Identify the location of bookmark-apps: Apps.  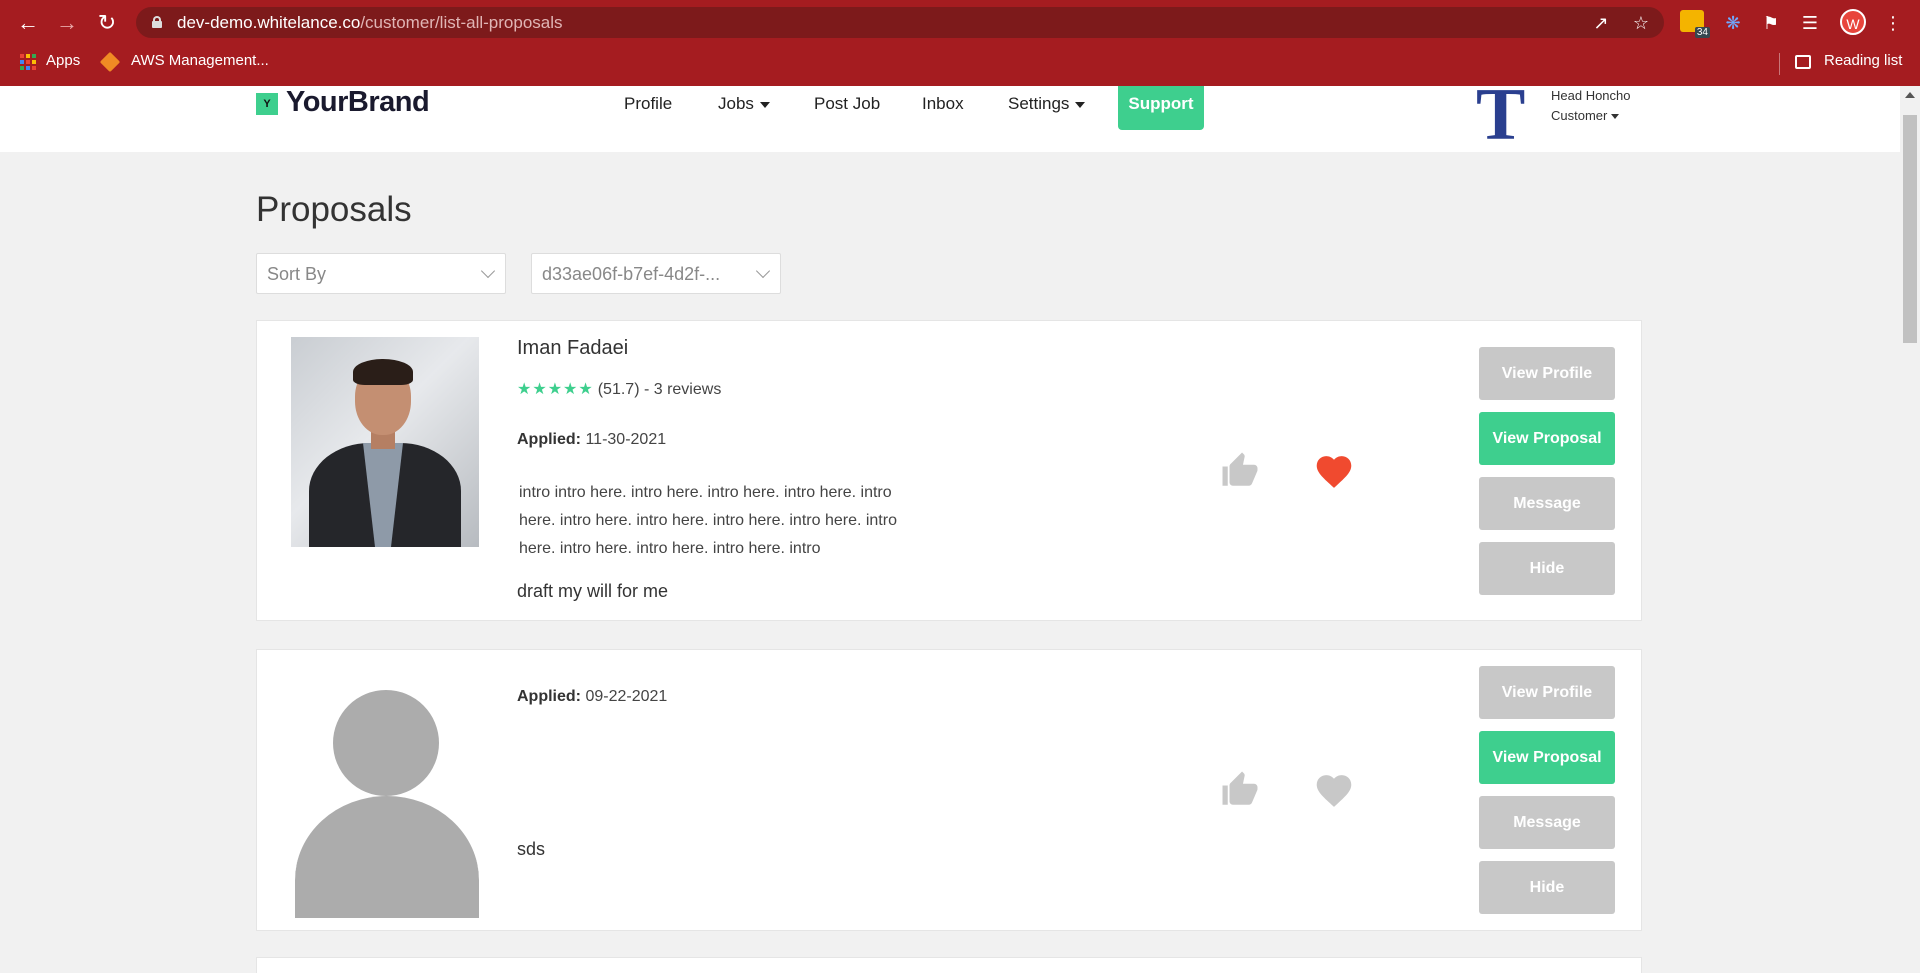
(63, 60).